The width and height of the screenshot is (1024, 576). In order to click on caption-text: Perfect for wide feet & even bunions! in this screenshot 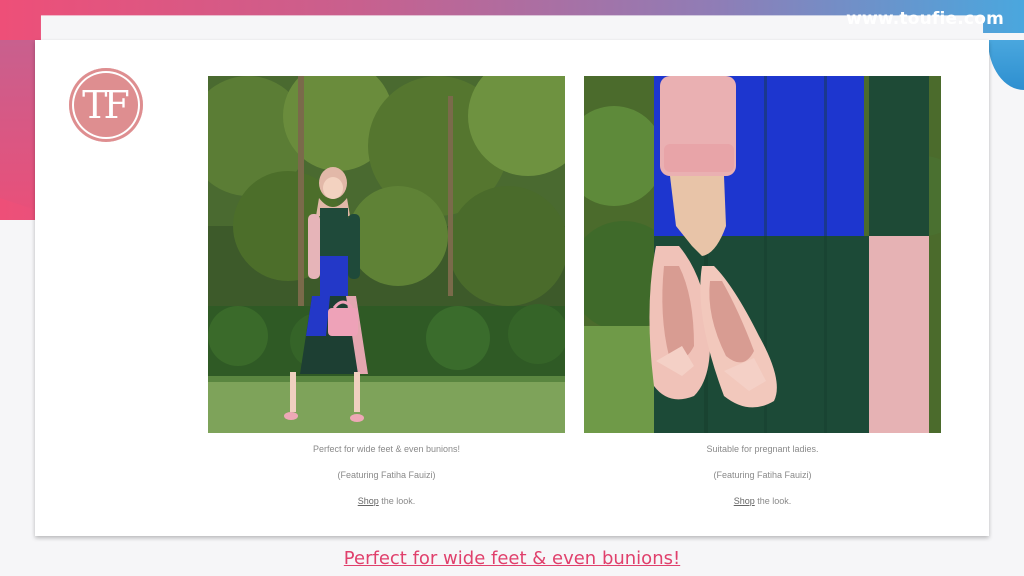, I will do `click(386, 449)`.